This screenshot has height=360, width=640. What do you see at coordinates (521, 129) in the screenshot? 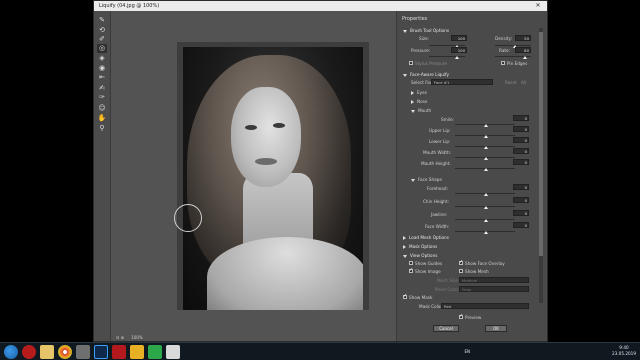
I see `upper-lip-field: 0` at bounding box center [521, 129].